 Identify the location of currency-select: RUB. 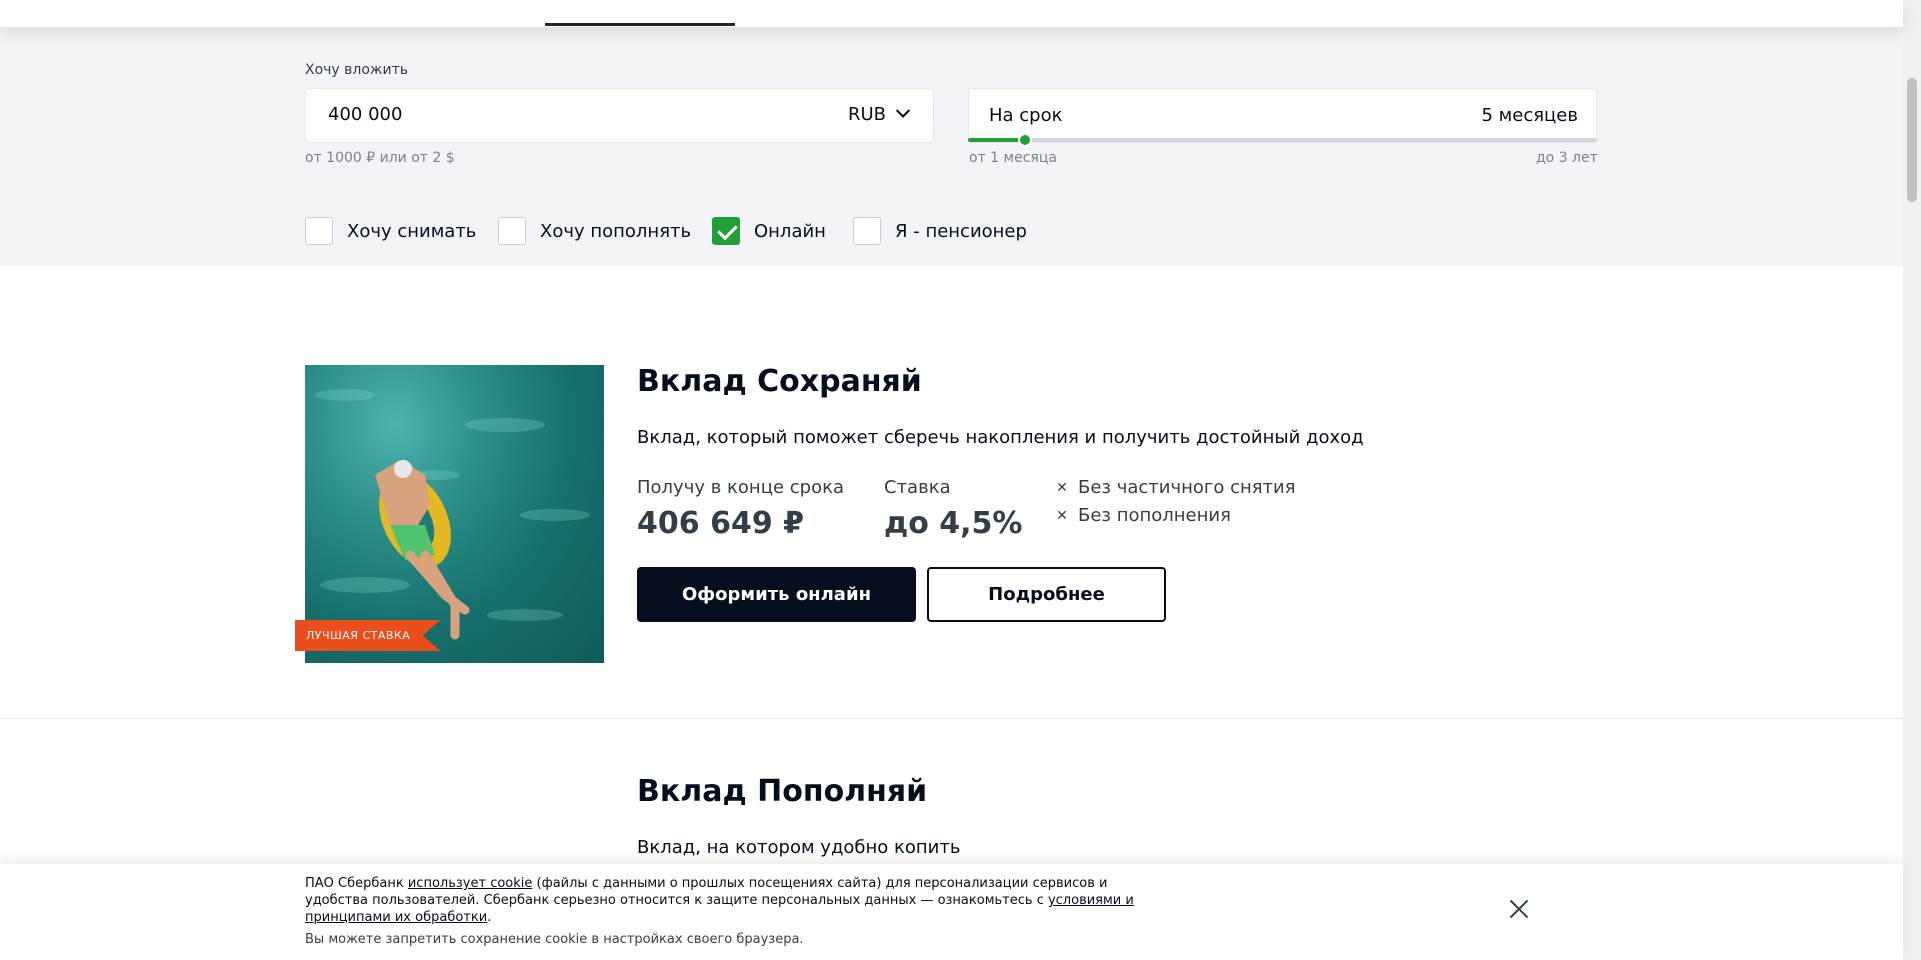
(879, 114).